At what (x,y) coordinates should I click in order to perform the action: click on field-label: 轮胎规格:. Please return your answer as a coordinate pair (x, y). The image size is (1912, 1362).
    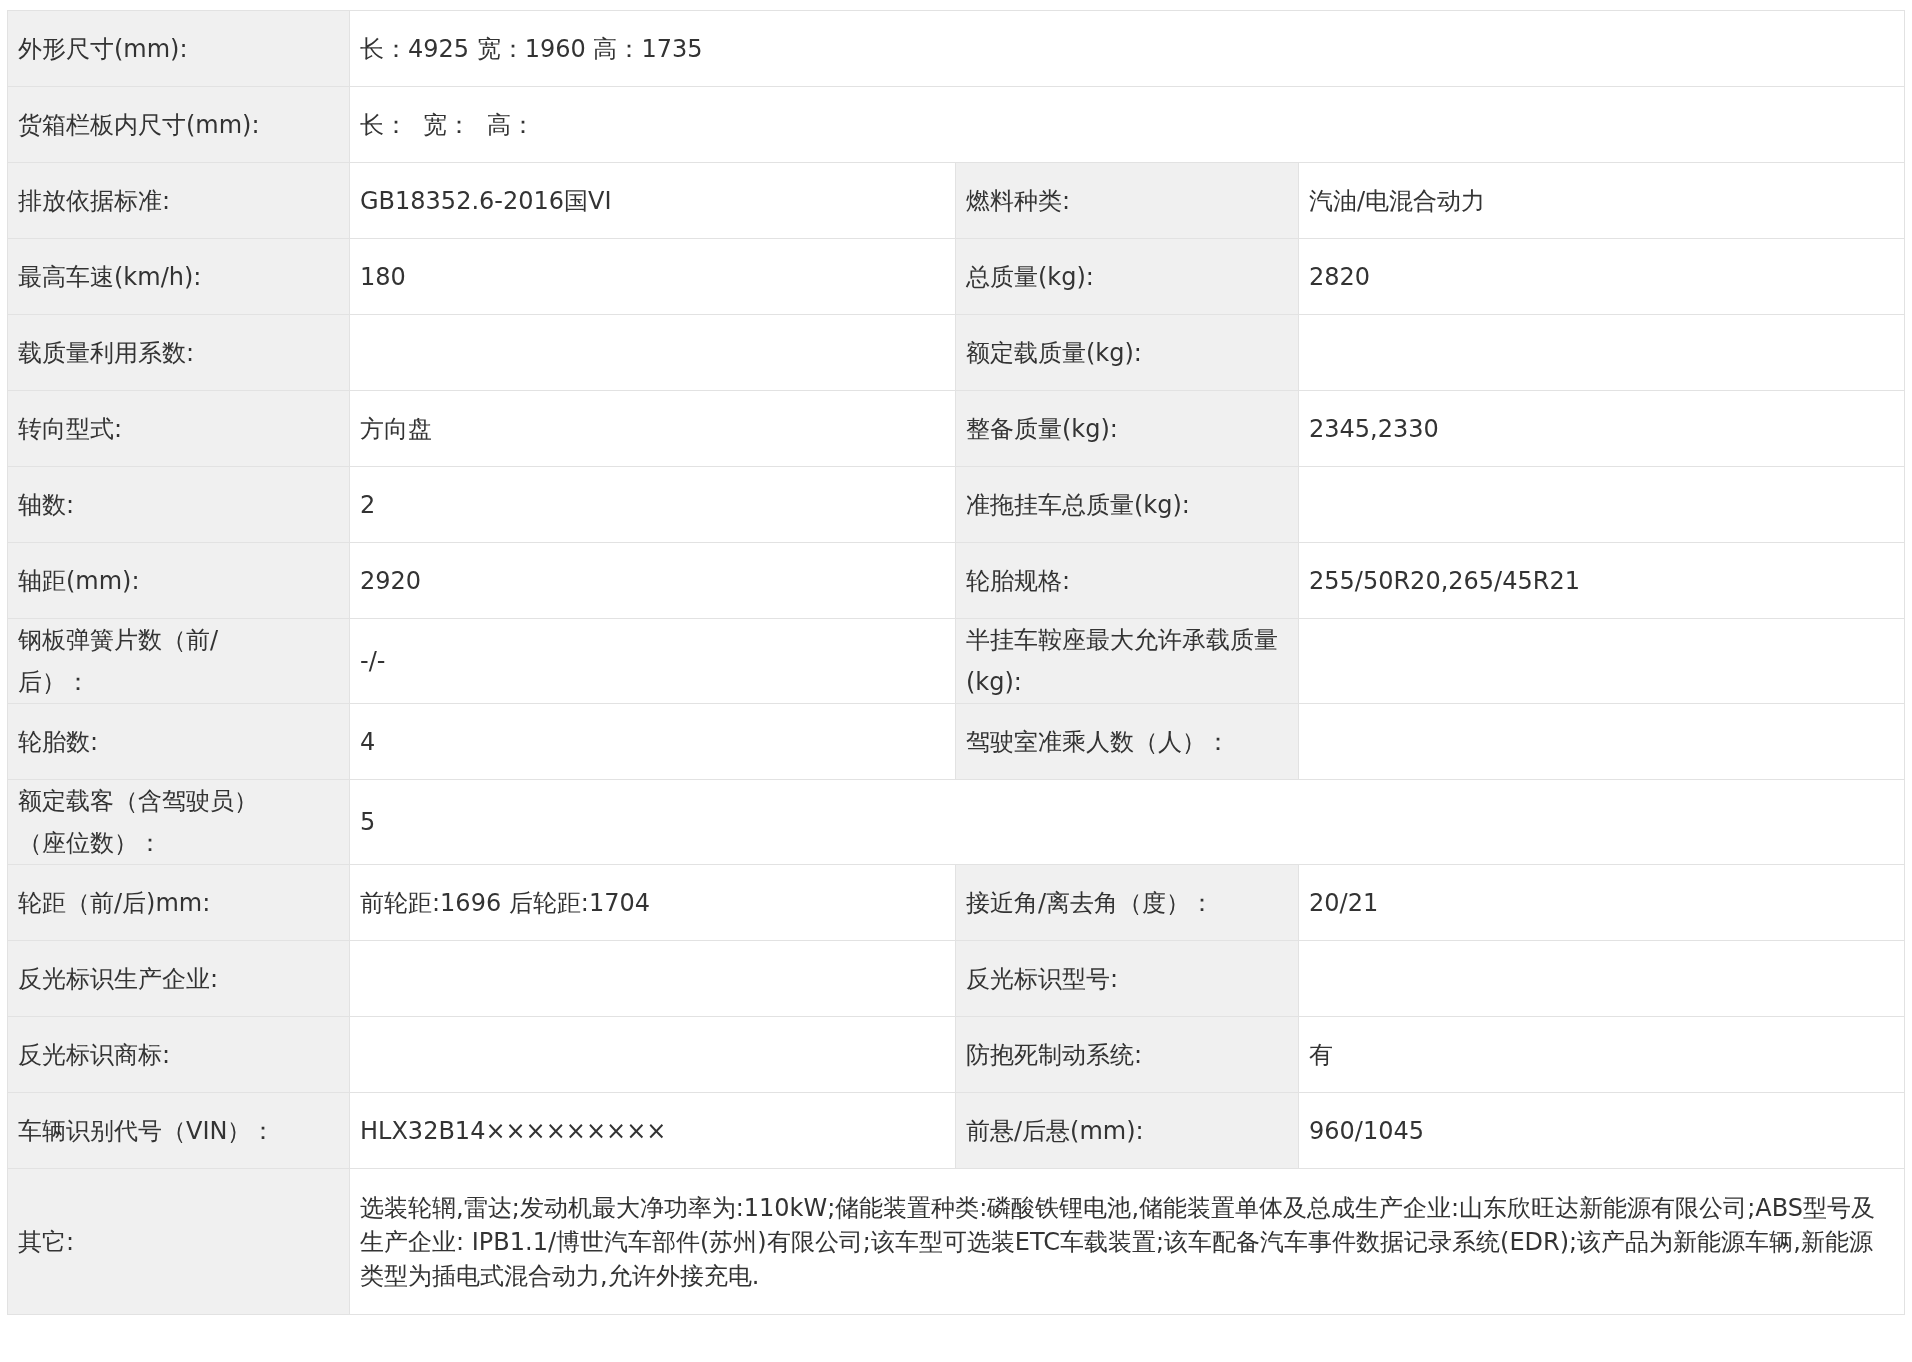
    Looking at the image, I should click on (1127, 581).